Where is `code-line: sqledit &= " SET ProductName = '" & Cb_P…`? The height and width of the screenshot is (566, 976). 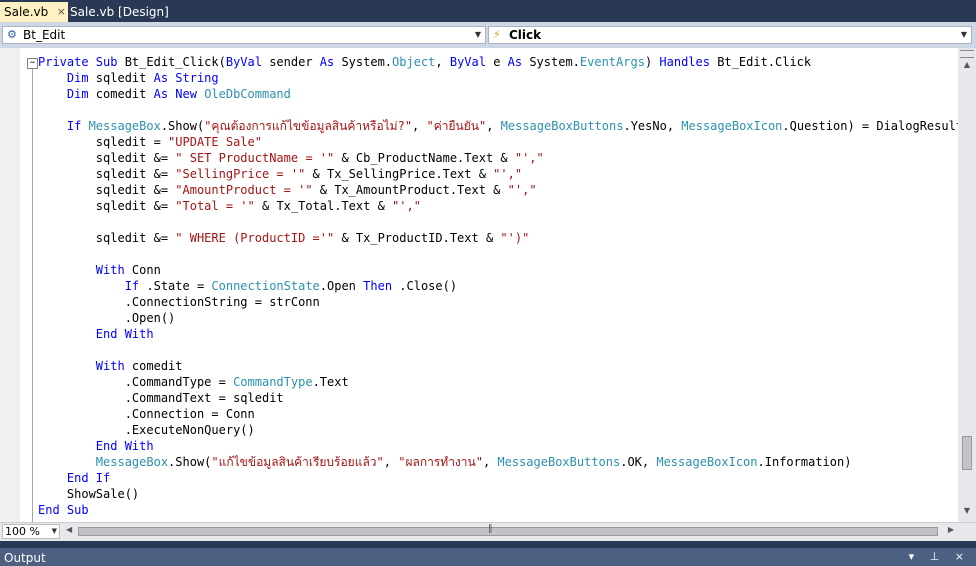 code-line: sqledit &= " SET ProductName = '" & Cb_P… is located at coordinates (498, 158).